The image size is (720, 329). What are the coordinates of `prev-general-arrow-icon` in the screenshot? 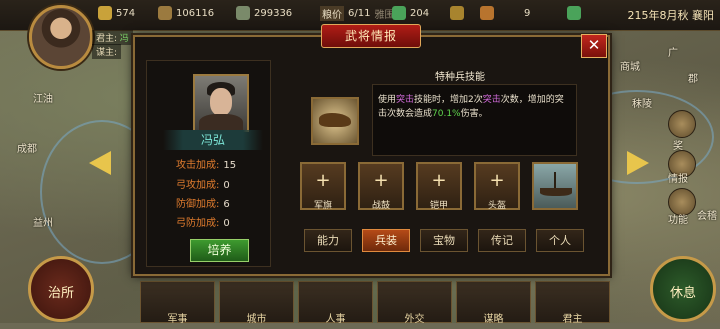 It's located at (100, 163).